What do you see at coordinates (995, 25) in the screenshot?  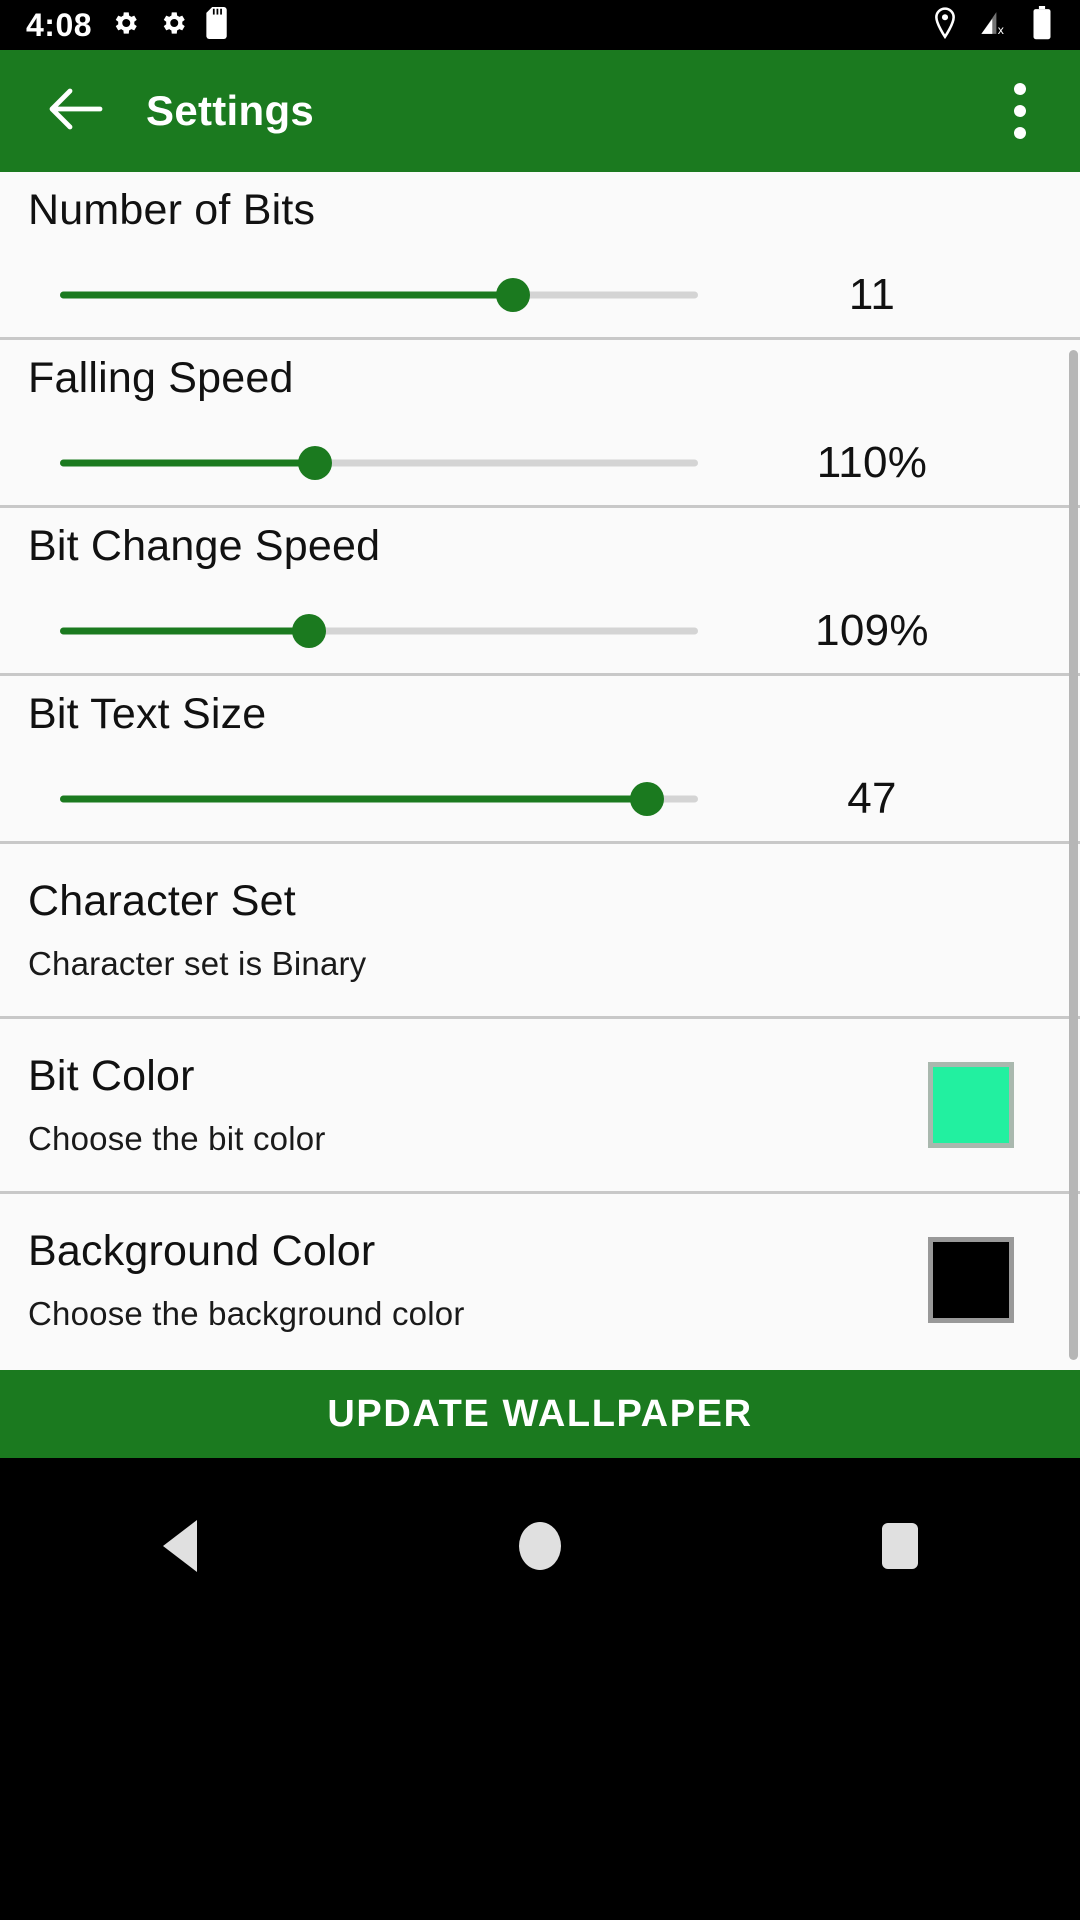 I see `signal-no-service-icon: x` at bounding box center [995, 25].